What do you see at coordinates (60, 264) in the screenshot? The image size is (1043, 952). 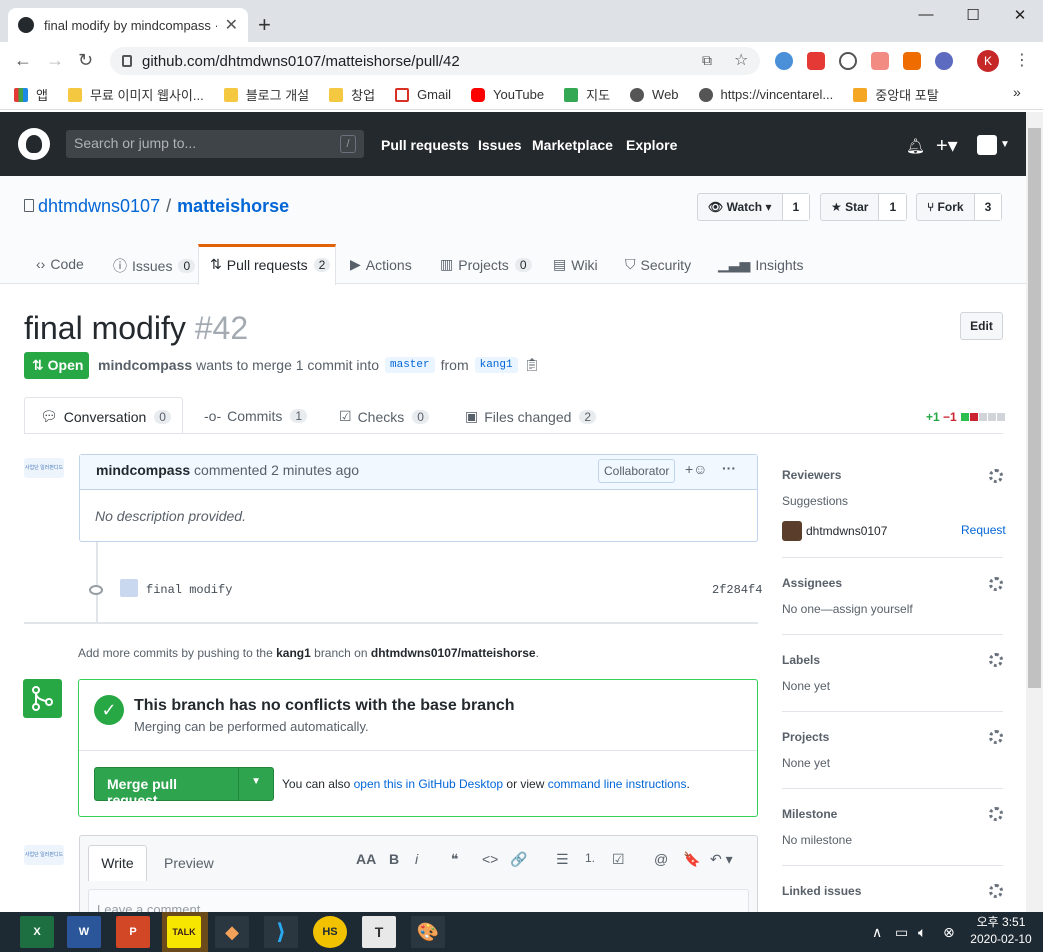 I see `repo-tab-code: ‹› Code` at bounding box center [60, 264].